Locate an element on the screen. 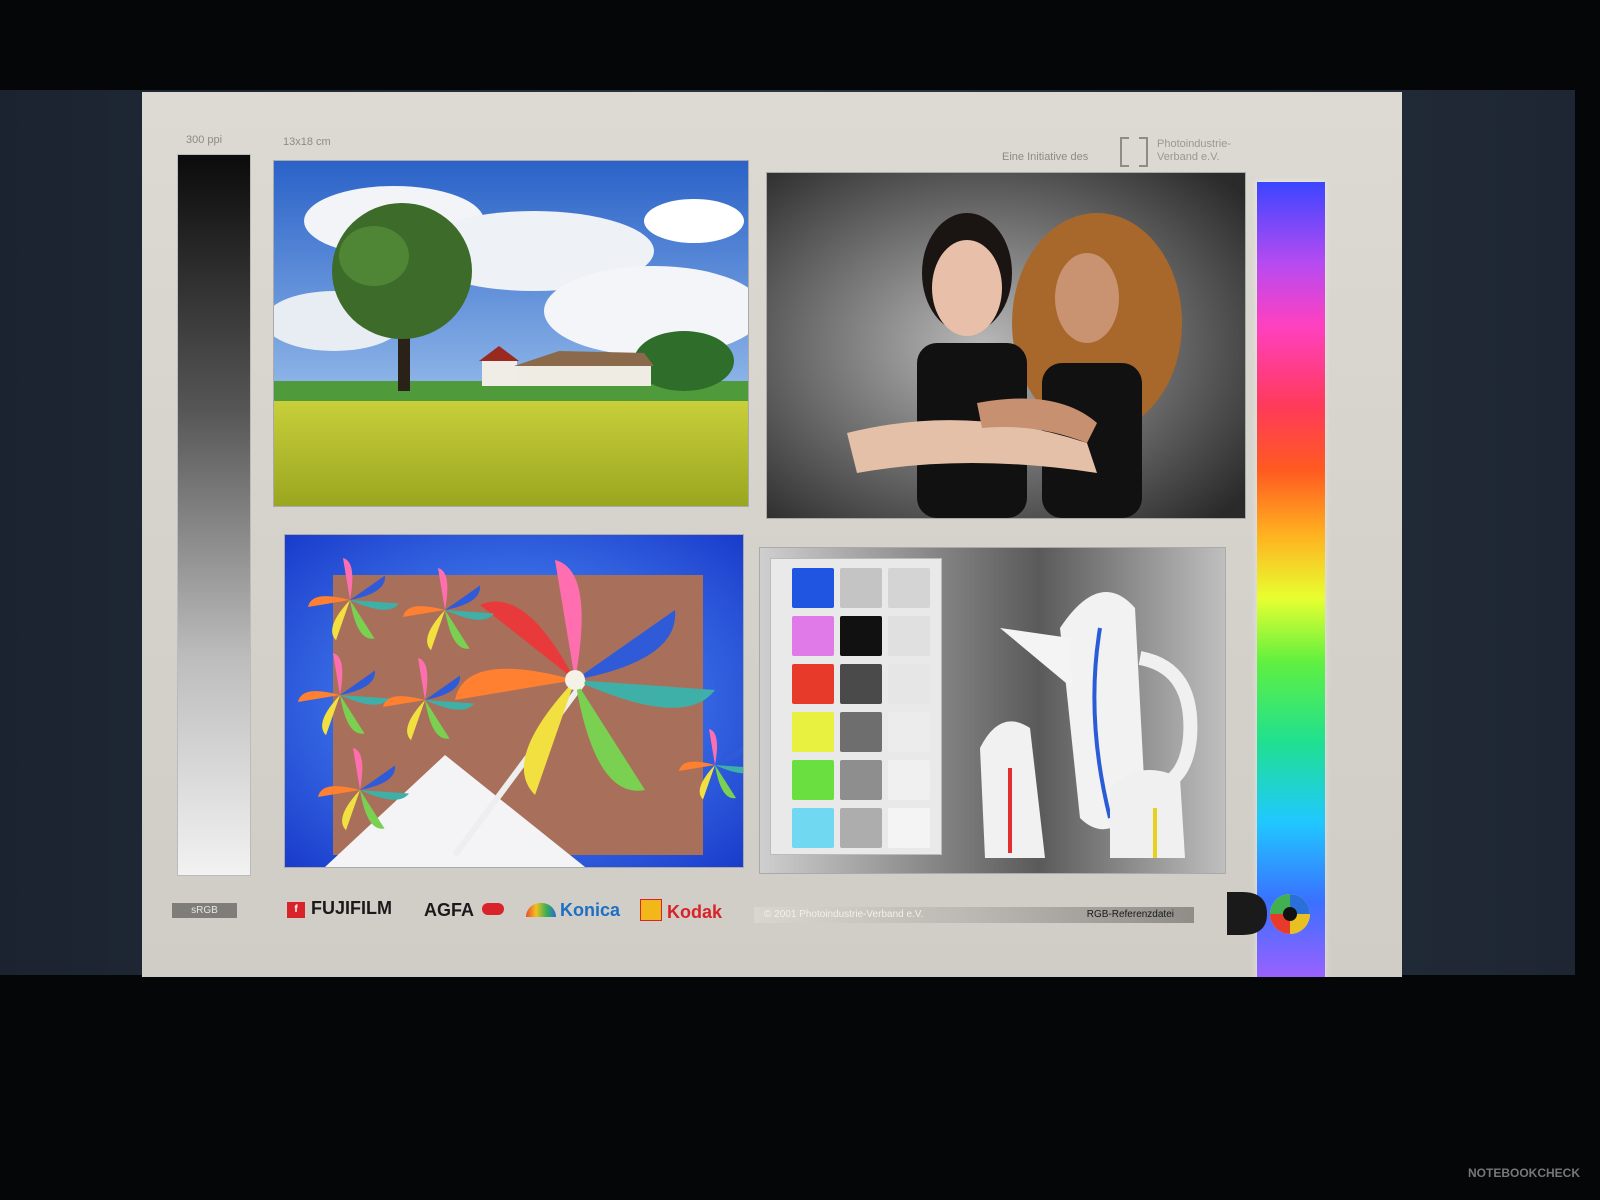 The height and width of the screenshot is (1200, 1600). patch-cyan is located at coordinates (813, 828).